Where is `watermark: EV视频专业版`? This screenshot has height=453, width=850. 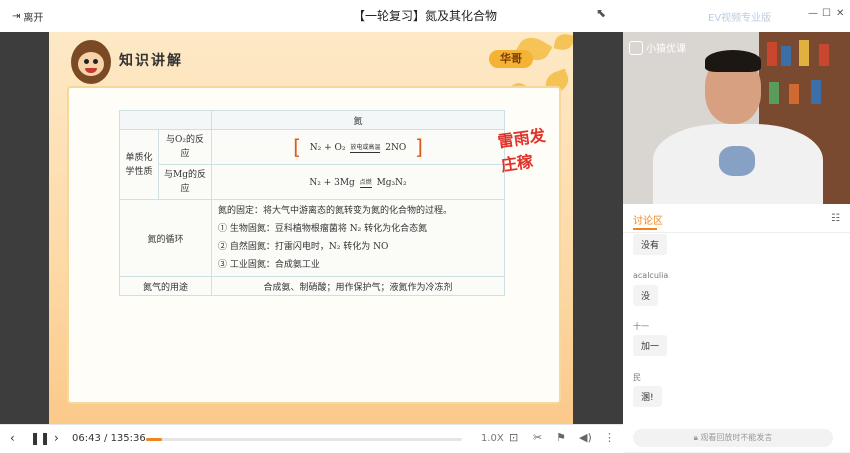 watermark: EV视频专业版 is located at coordinates (740, 18).